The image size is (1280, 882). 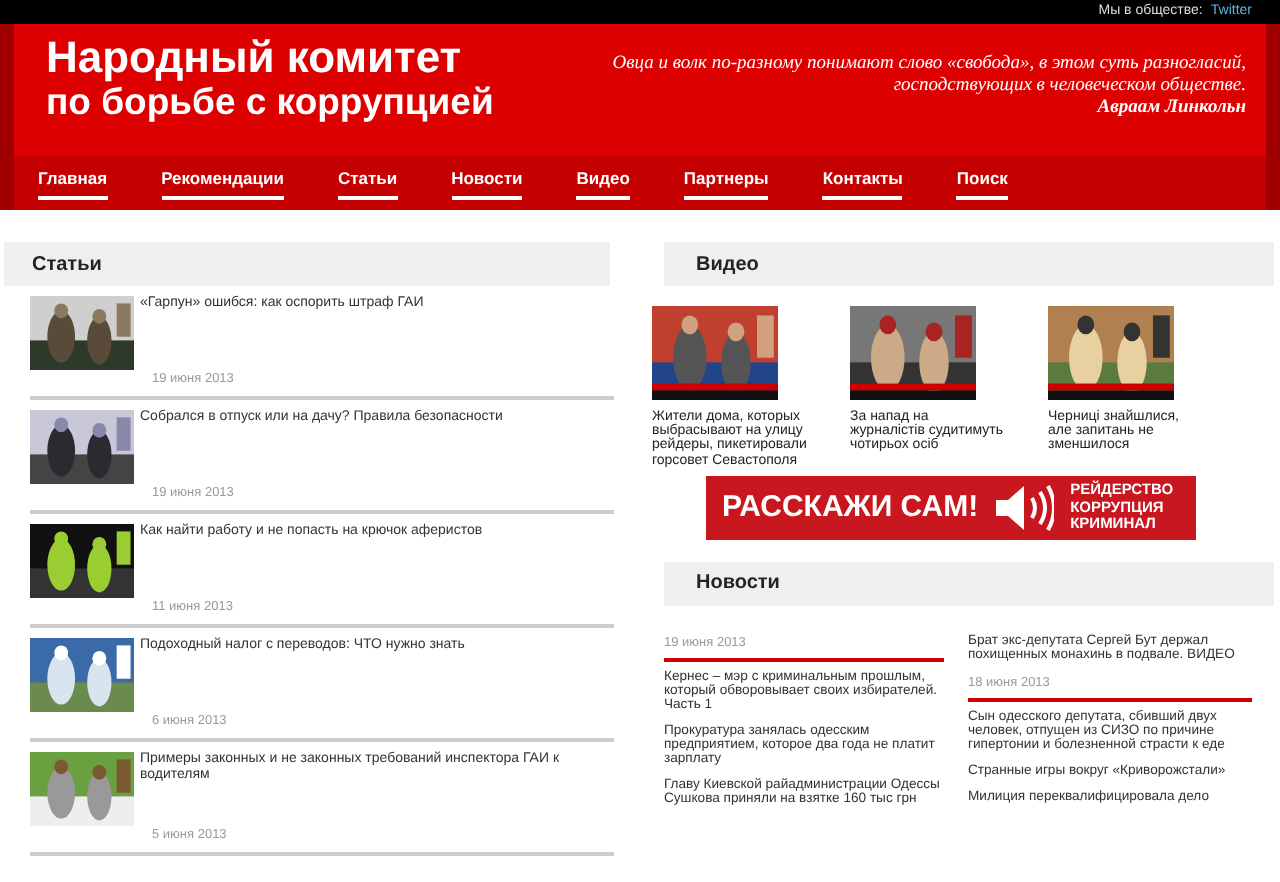 What do you see at coordinates (603, 183) in the screenshot?
I see `nav-link: Видео` at bounding box center [603, 183].